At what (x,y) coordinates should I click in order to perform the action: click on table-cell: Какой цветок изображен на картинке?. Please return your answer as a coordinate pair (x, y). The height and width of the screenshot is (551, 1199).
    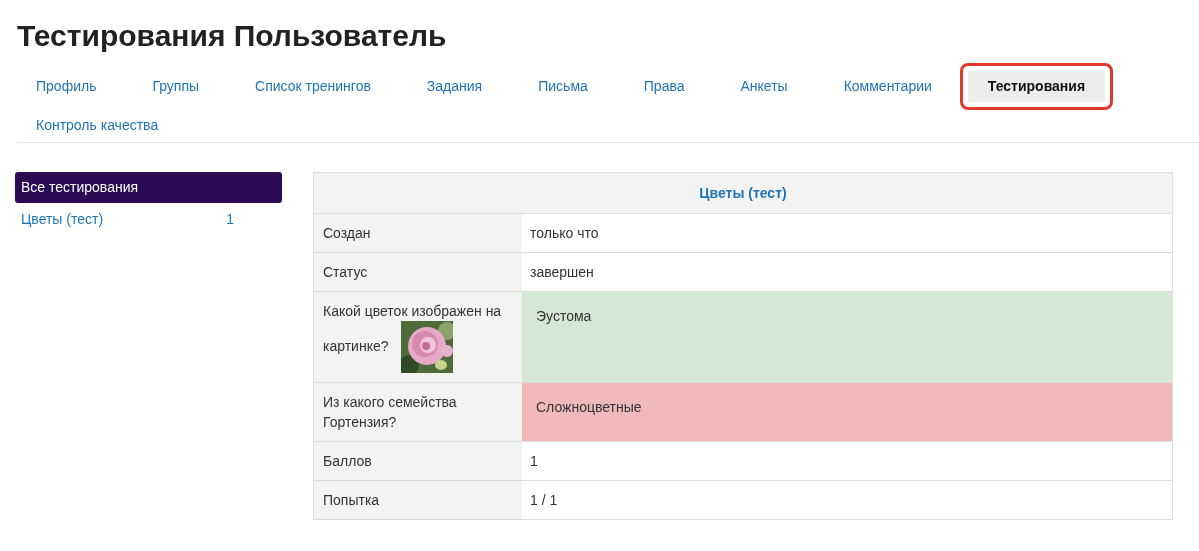
    Looking at the image, I should click on (418, 337).